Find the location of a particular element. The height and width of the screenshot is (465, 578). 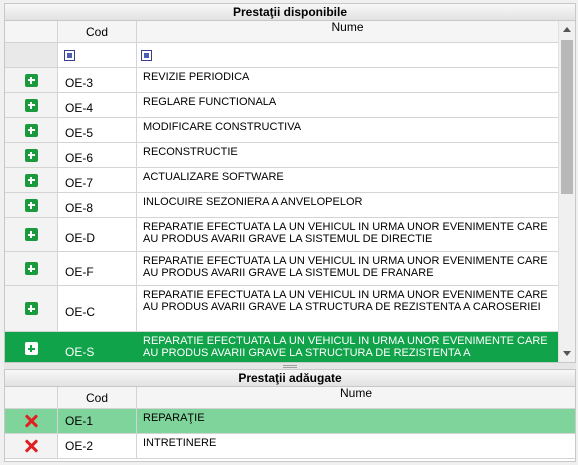

filter-name-icon is located at coordinates (146, 55).